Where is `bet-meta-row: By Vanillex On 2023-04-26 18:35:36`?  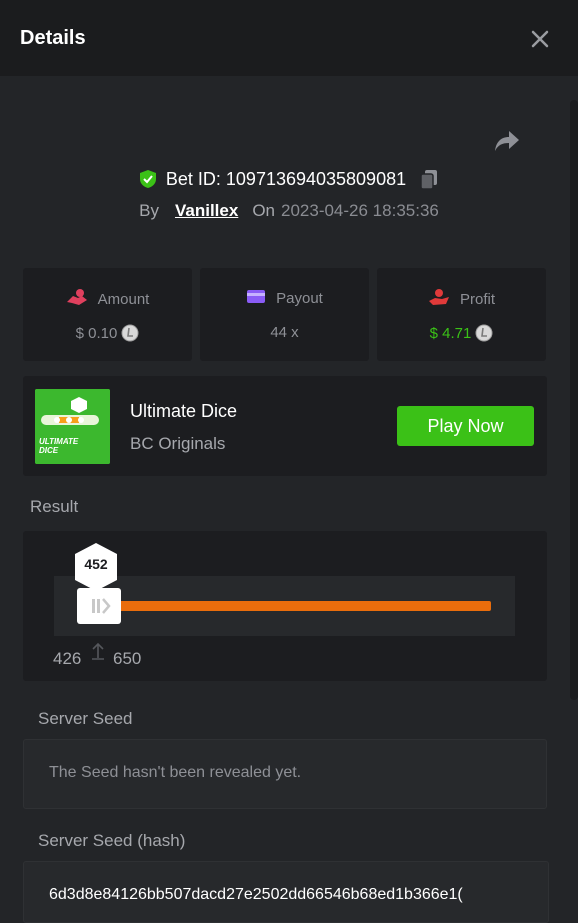
bet-meta-row: By Vanillex On 2023-04-26 18:35:36 is located at coordinates (289, 211).